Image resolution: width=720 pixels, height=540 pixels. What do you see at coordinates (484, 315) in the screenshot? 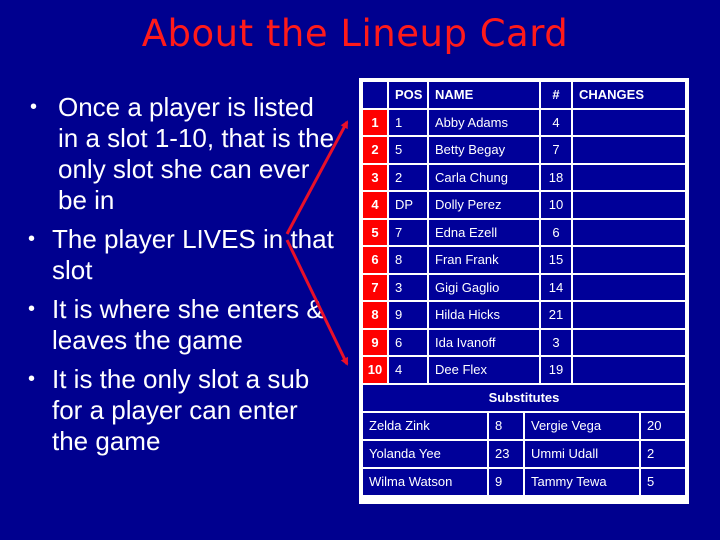
I see `player-name-cell: Hilda Hicks` at bounding box center [484, 315].